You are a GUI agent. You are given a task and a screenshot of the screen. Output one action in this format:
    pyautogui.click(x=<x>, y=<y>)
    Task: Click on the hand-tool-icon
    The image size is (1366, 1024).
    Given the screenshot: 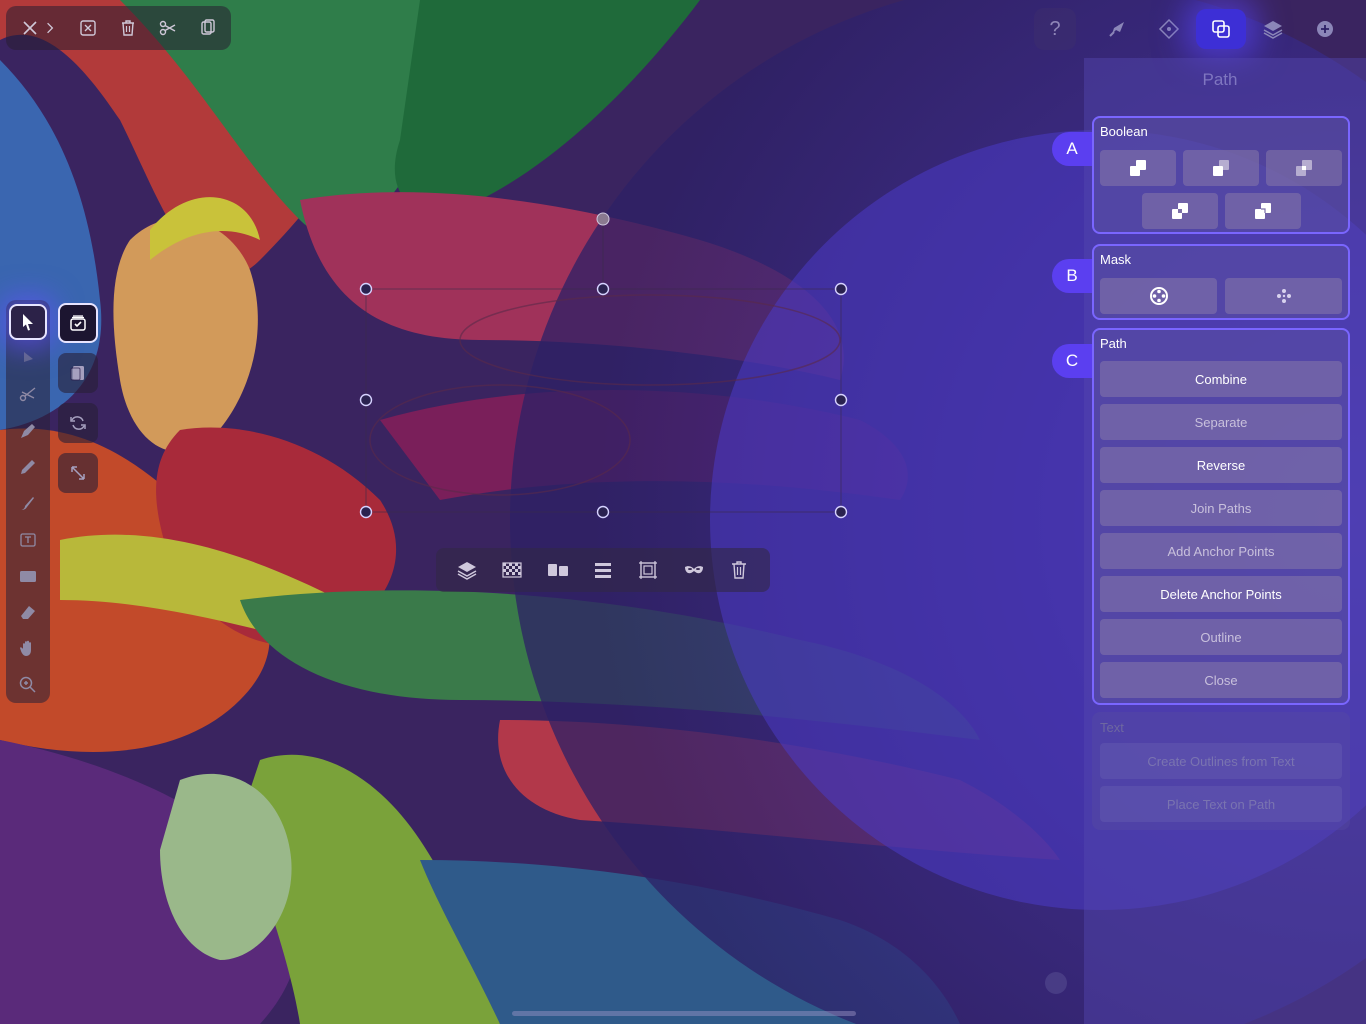 What is the action you would take?
    pyautogui.click(x=28, y=648)
    